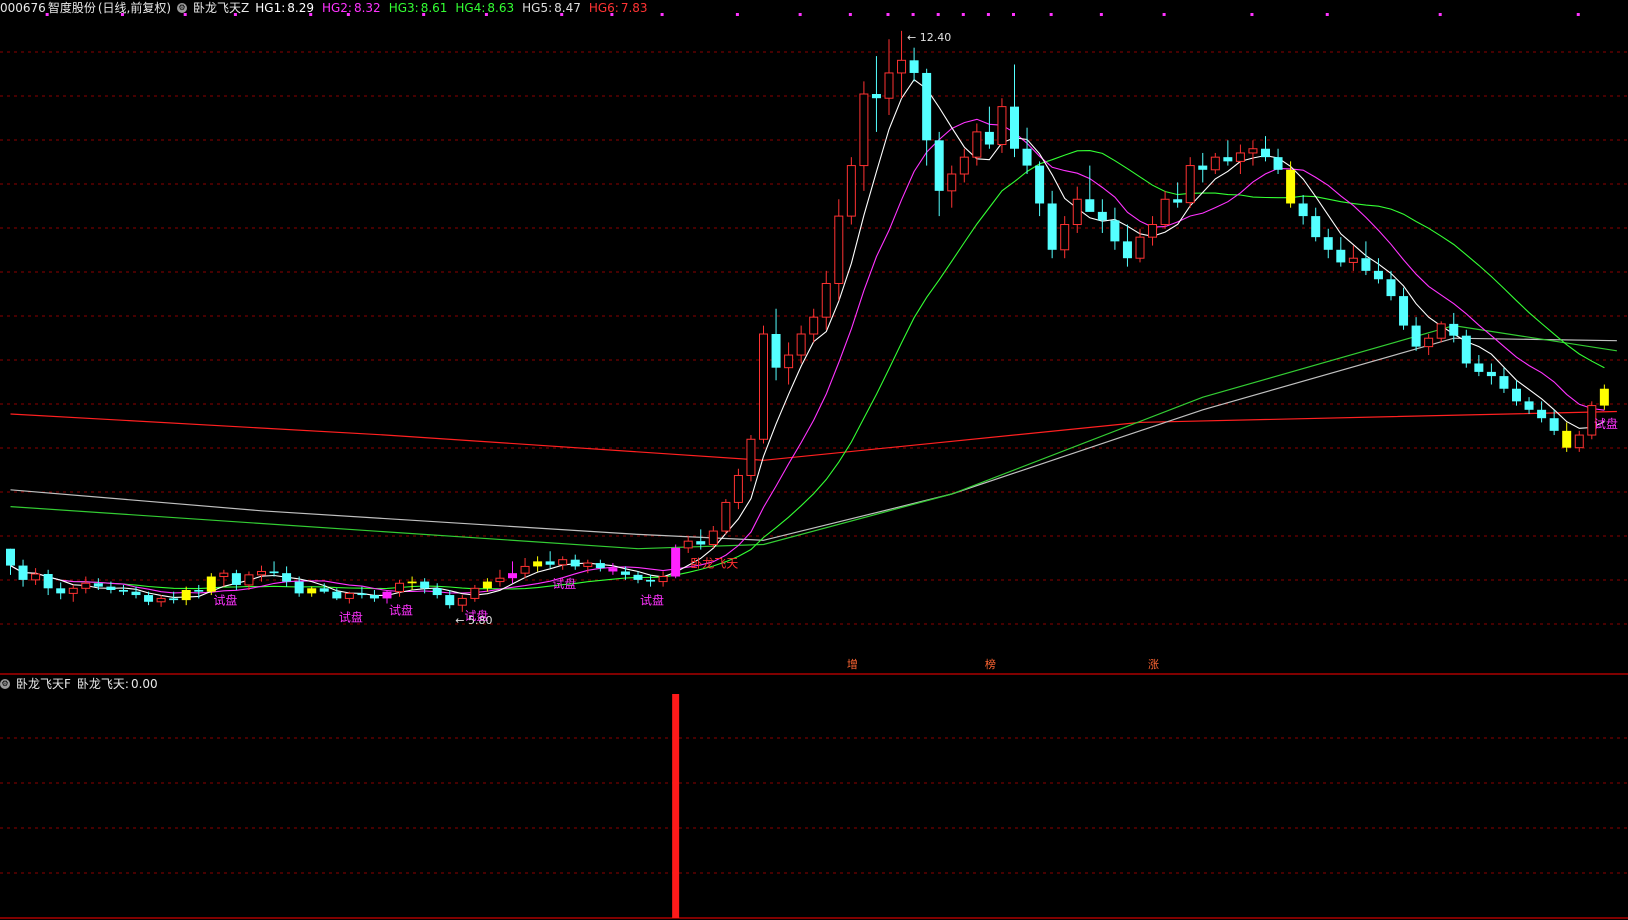 Image resolution: width=1628 pixels, height=920 pixels. What do you see at coordinates (5, 684) in the screenshot?
I see `sub-settings-icon: ⚙` at bounding box center [5, 684].